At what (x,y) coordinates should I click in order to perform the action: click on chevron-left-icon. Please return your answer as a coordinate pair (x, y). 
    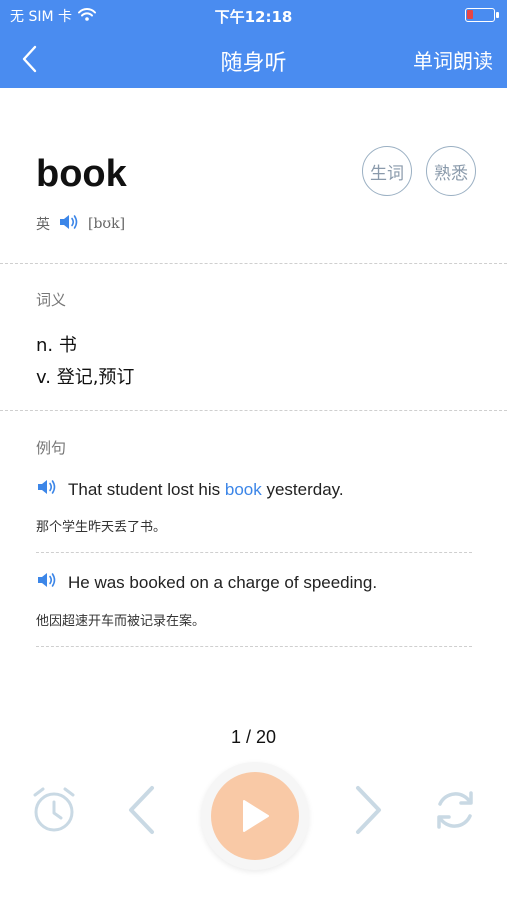
    Looking at the image, I should click on (141, 810).